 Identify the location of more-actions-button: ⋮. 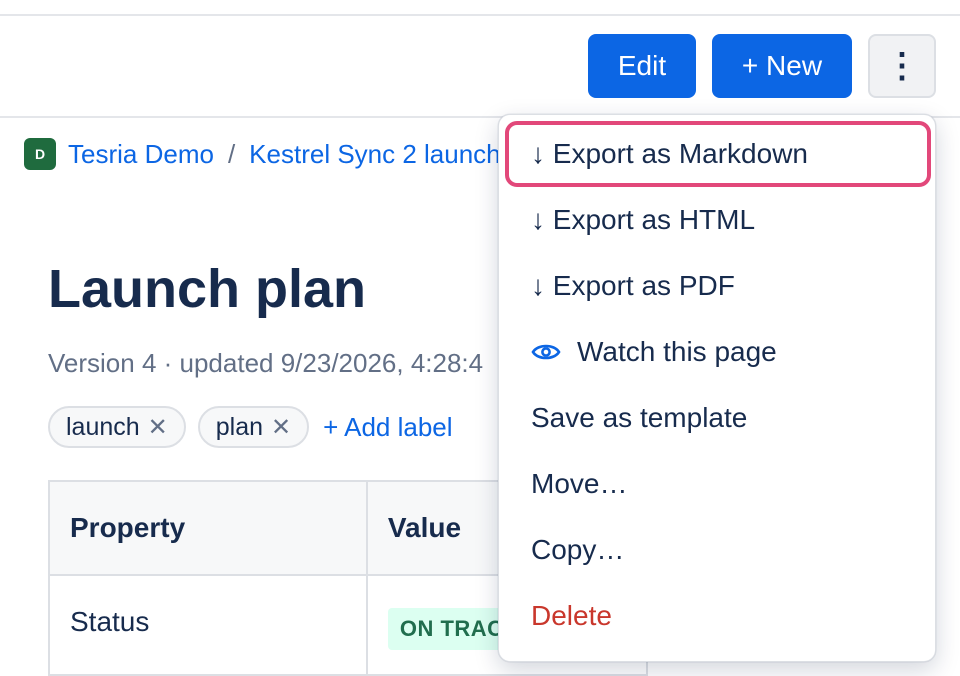
(902, 66).